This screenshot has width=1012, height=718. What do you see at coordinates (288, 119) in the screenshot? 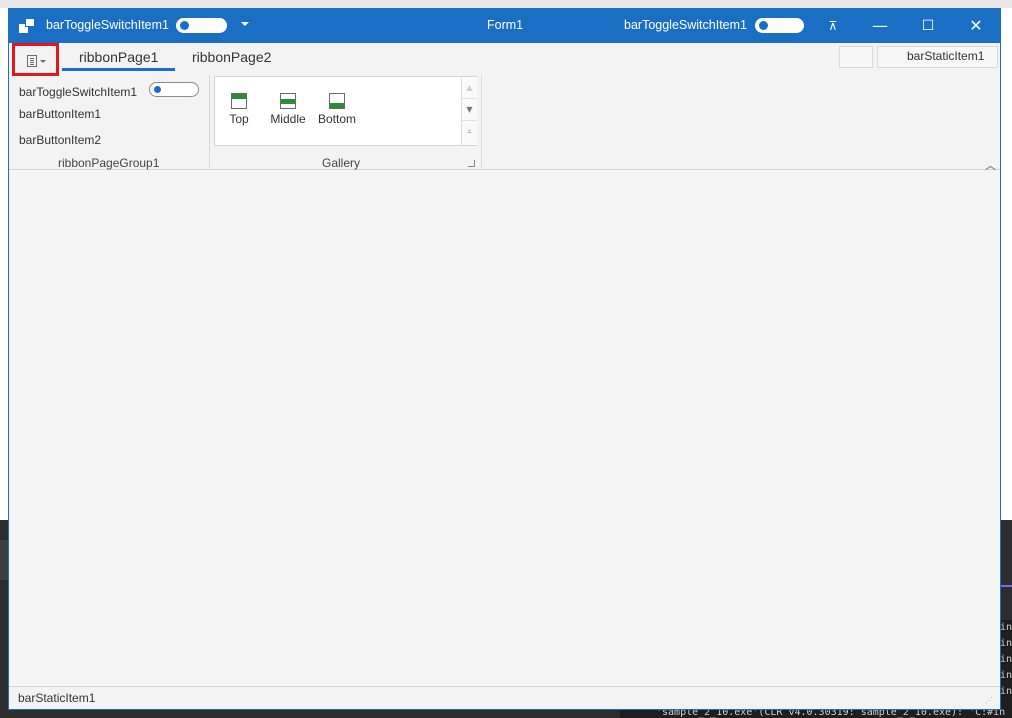
I see `gallery-item-label: Middle` at bounding box center [288, 119].